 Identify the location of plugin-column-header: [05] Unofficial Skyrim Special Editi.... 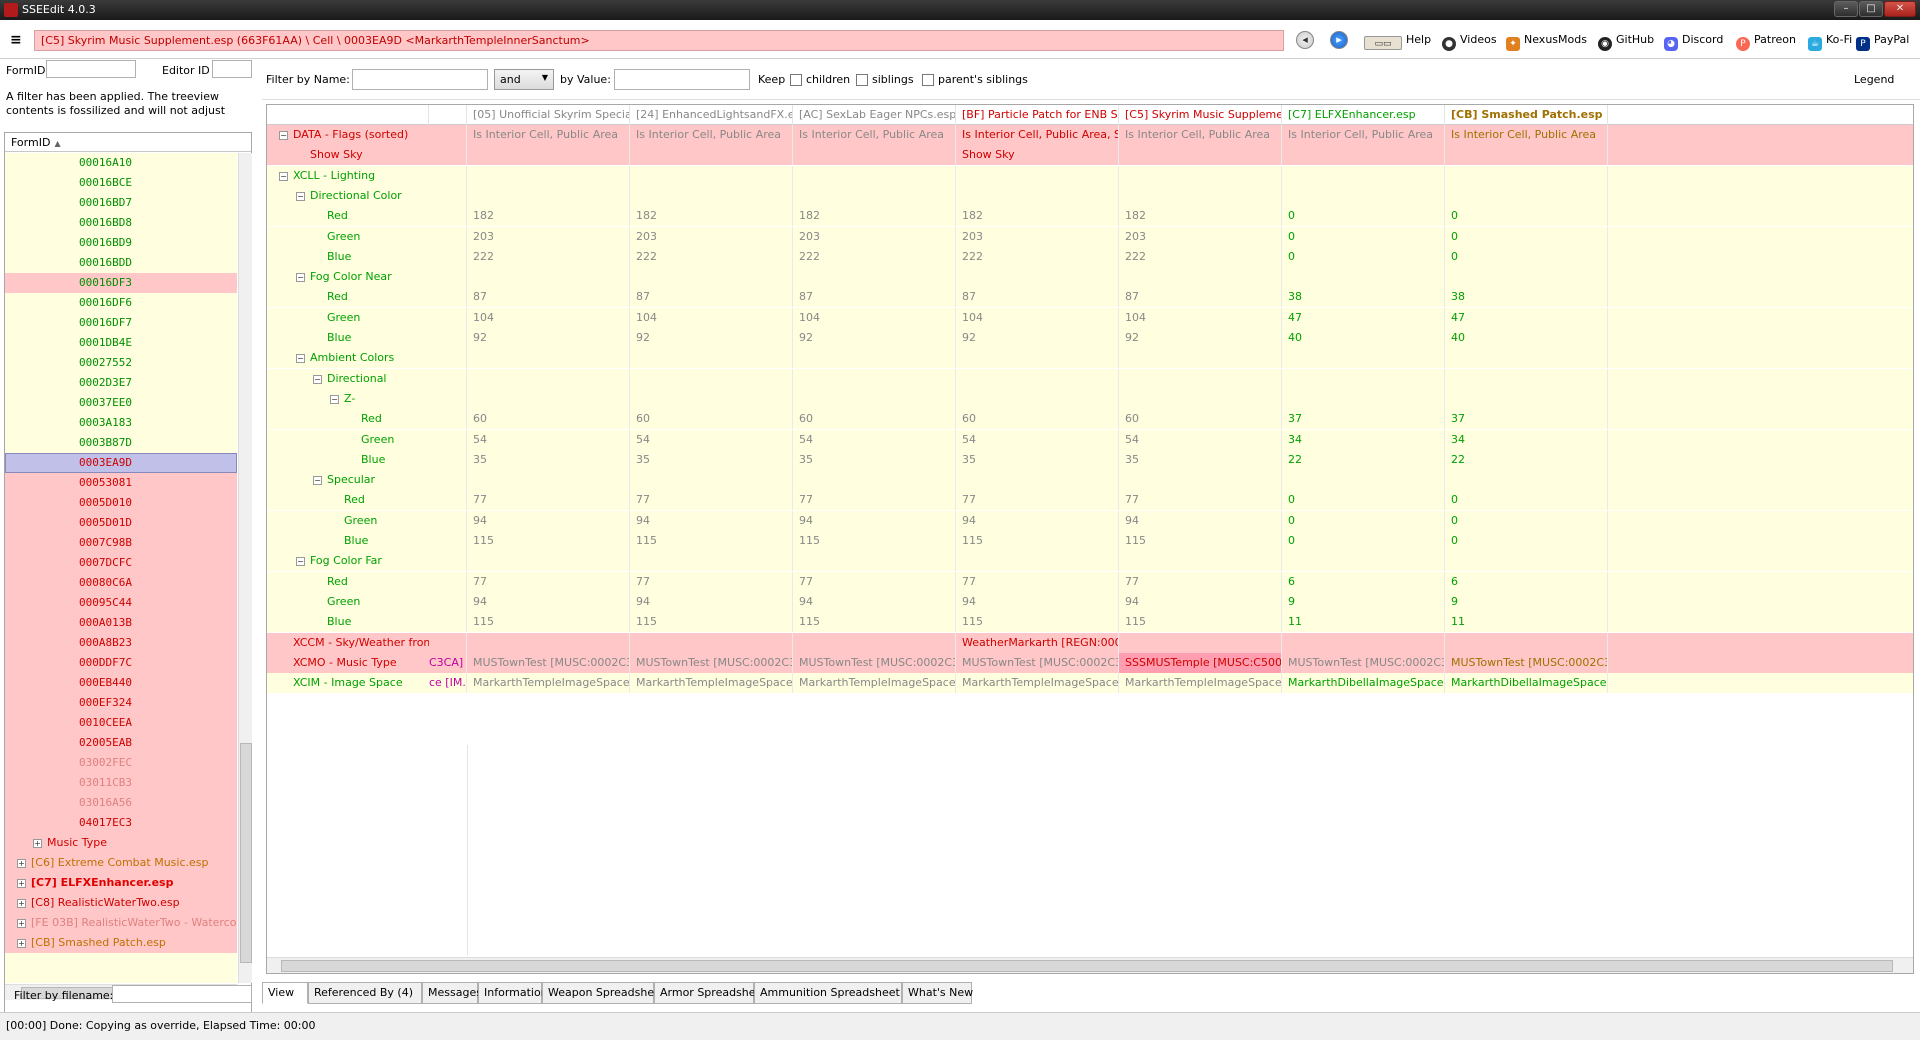
(548, 115).